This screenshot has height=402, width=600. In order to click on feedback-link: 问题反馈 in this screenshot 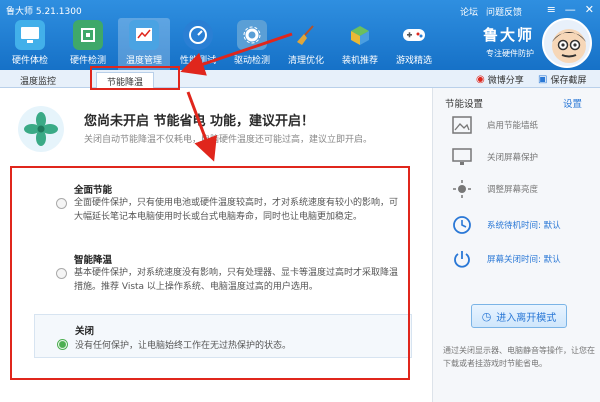, I will do `click(504, 11)`.